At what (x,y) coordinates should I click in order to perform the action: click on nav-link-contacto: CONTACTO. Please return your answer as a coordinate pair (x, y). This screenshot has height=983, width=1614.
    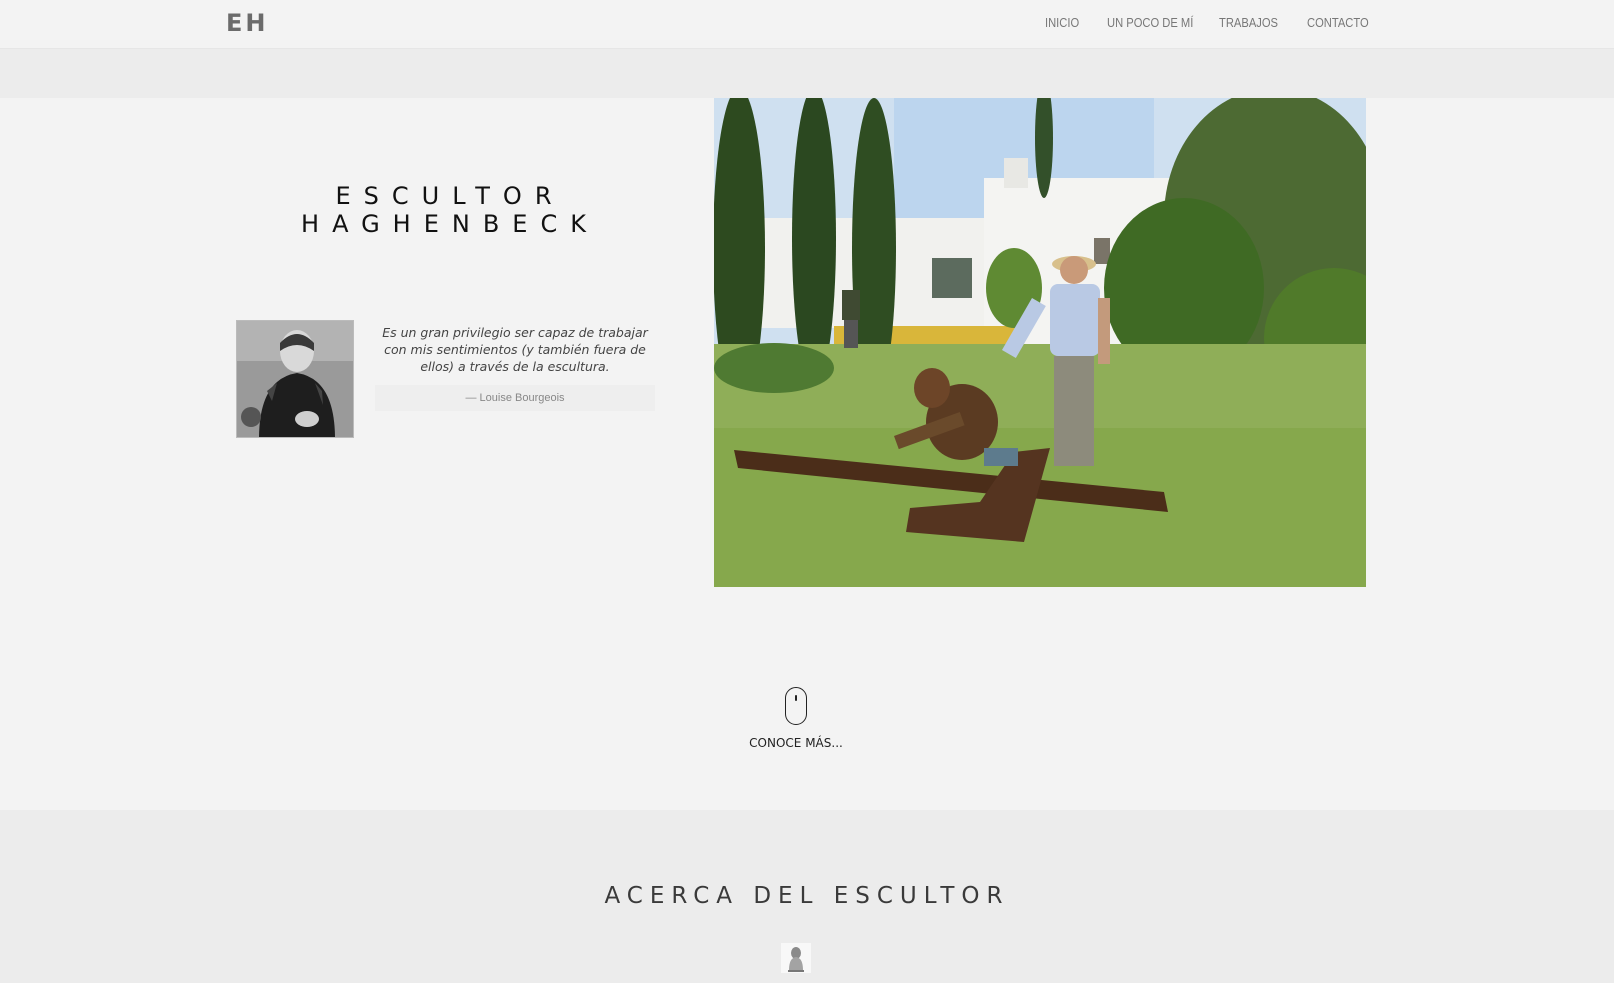
    Looking at the image, I should click on (1338, 22).